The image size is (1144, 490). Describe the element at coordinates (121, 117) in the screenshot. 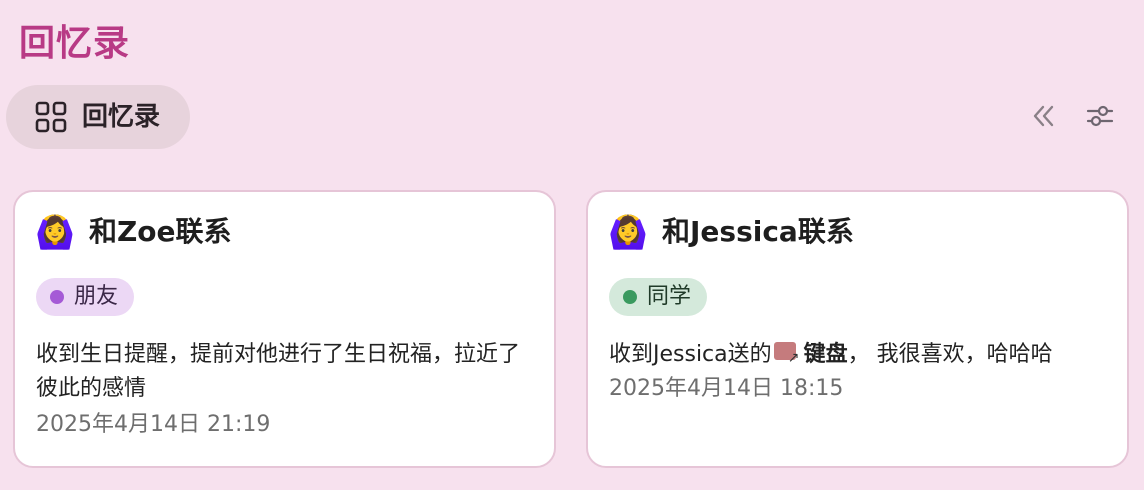

I see `view-selector-label: 回忆录` at that location.